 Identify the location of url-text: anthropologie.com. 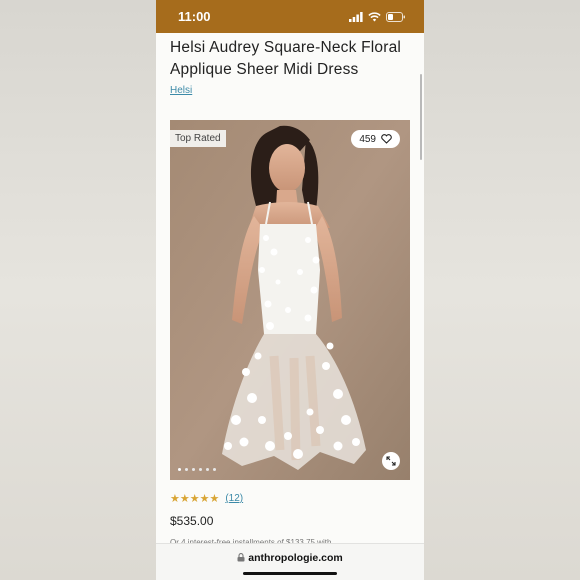
(295, 558).